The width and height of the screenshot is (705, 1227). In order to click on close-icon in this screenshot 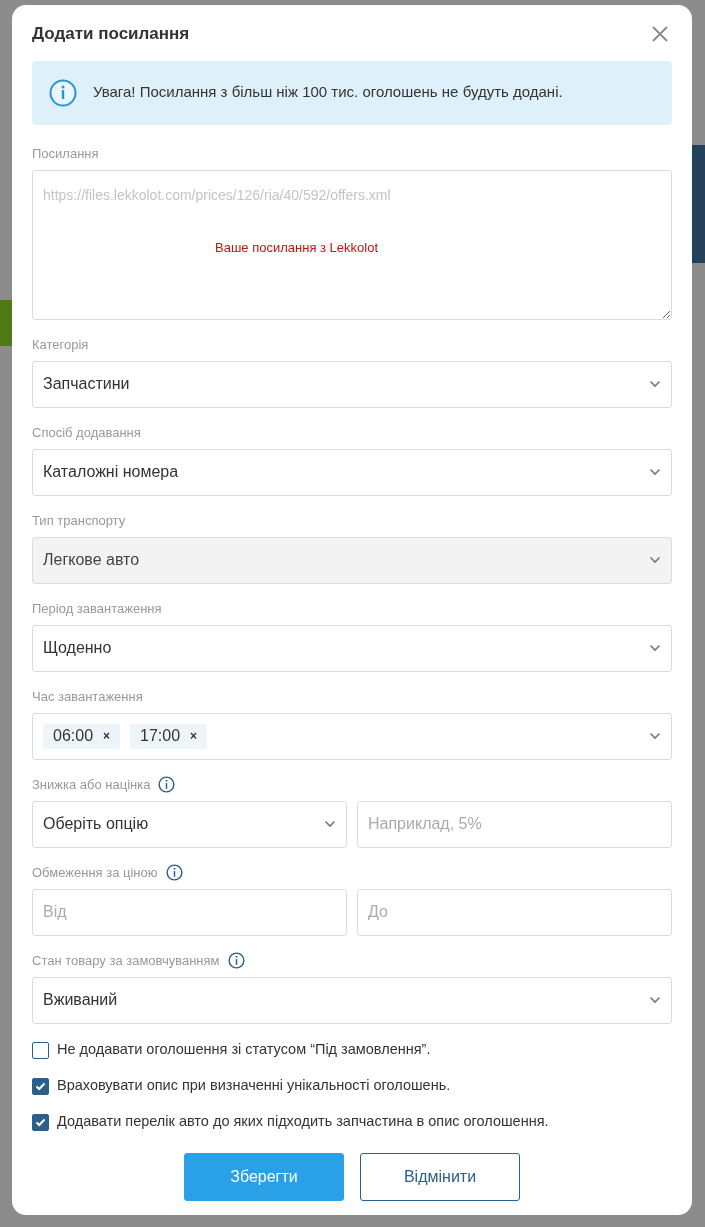, I will do `click(660, 33)`.